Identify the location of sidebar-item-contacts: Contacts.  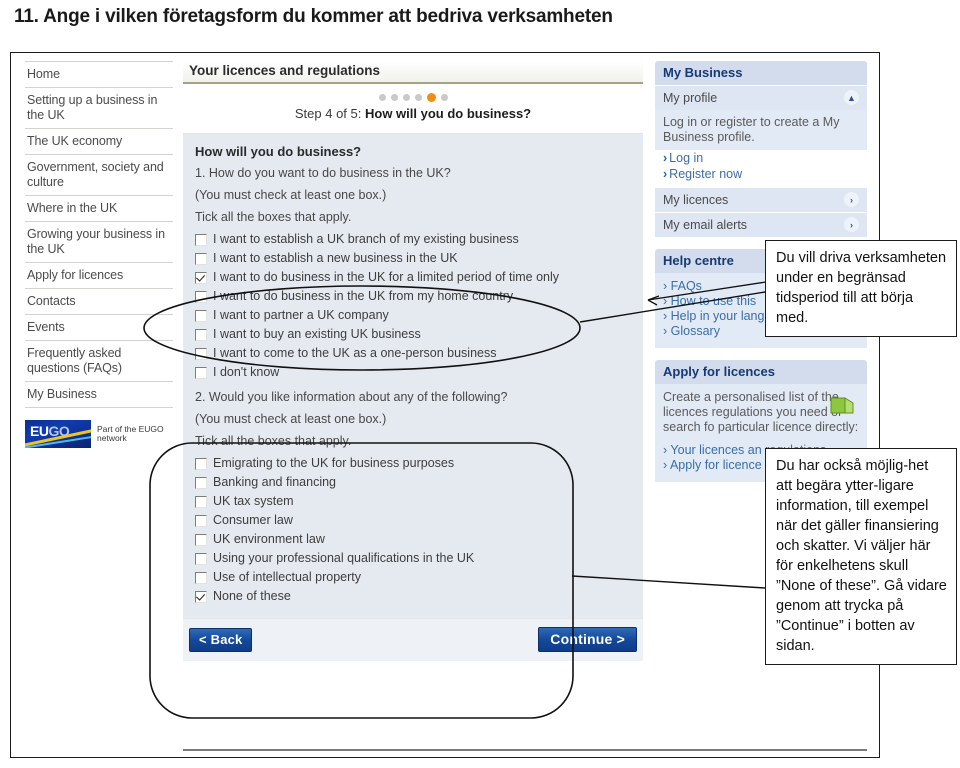
(99, 302).